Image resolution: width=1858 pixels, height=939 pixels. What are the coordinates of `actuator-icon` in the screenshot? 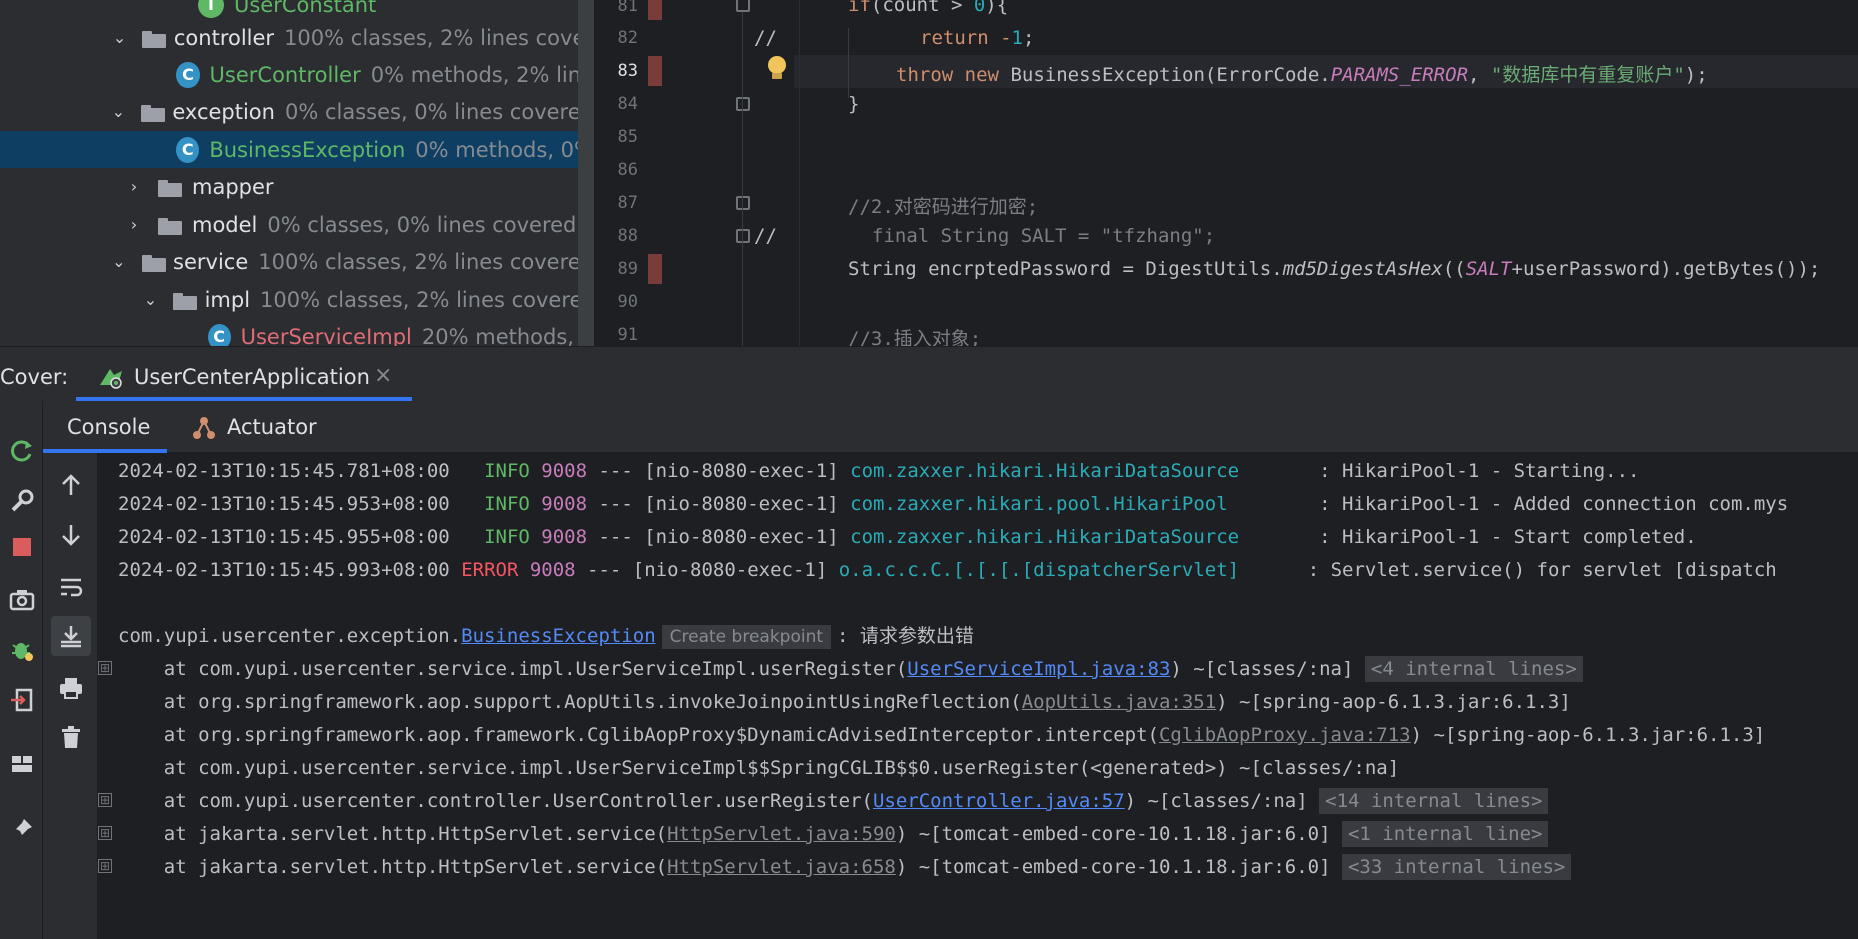 It's located at (204, 428).